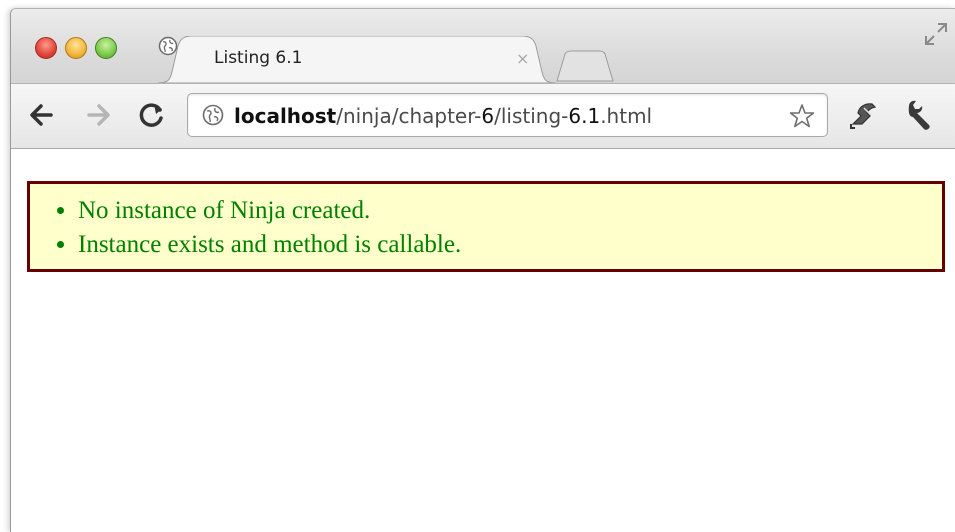  What do you see at coordinates (152, 115) in the screenshot?
I see `reload-icon` at bounding box center [152, 115].